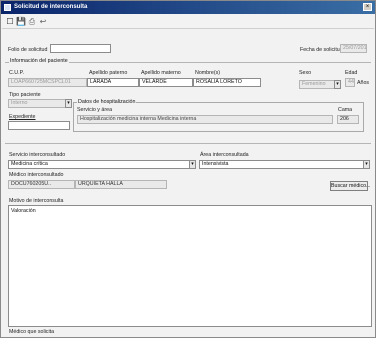 The height and width of the screenshot is (338, 376). What do you see at coordinates (113, 82) in the screenshot?
I see `paternal-field: LARADA` at bounding box center [113, 82].